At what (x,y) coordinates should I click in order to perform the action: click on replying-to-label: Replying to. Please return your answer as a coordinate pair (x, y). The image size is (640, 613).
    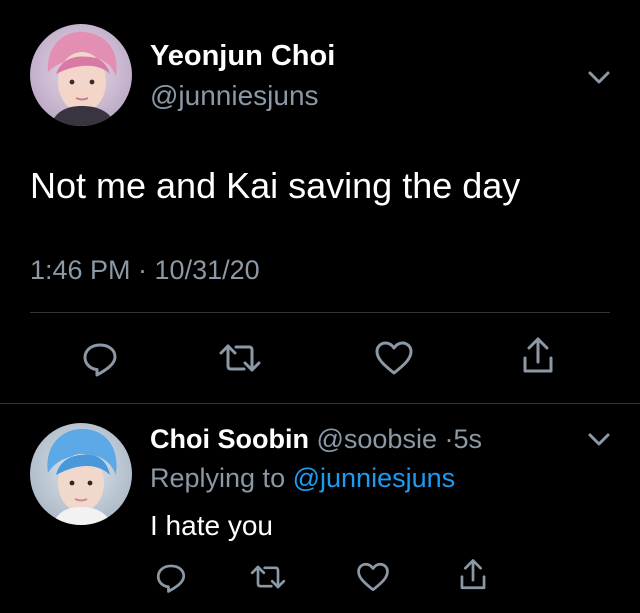
    Looking at the image, I should click on (218, 478).